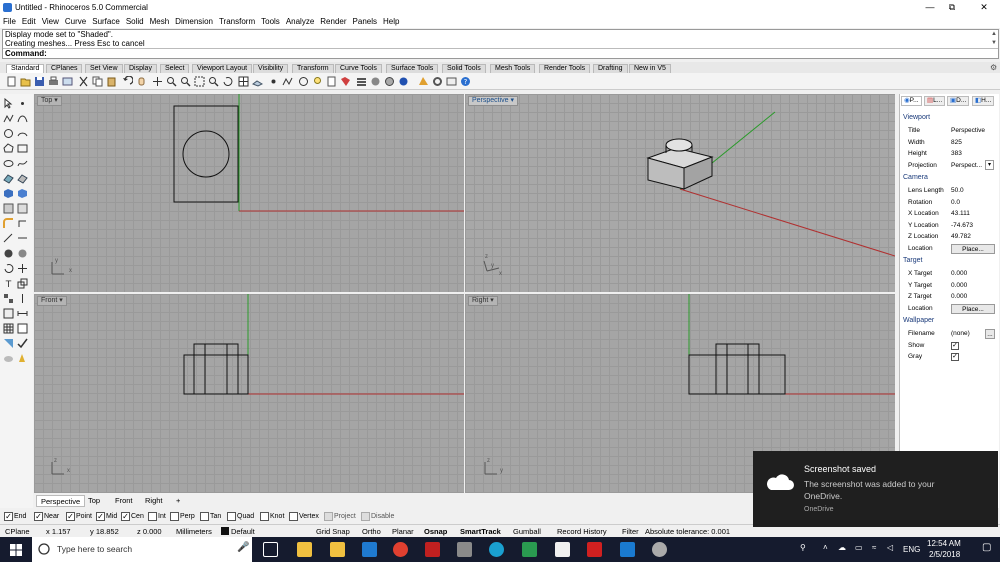 This screenshot has height=562, width=1000. Describe the element at coordinates (257, 81) in the screenshot. I see `set-cplane-icon` at that location.